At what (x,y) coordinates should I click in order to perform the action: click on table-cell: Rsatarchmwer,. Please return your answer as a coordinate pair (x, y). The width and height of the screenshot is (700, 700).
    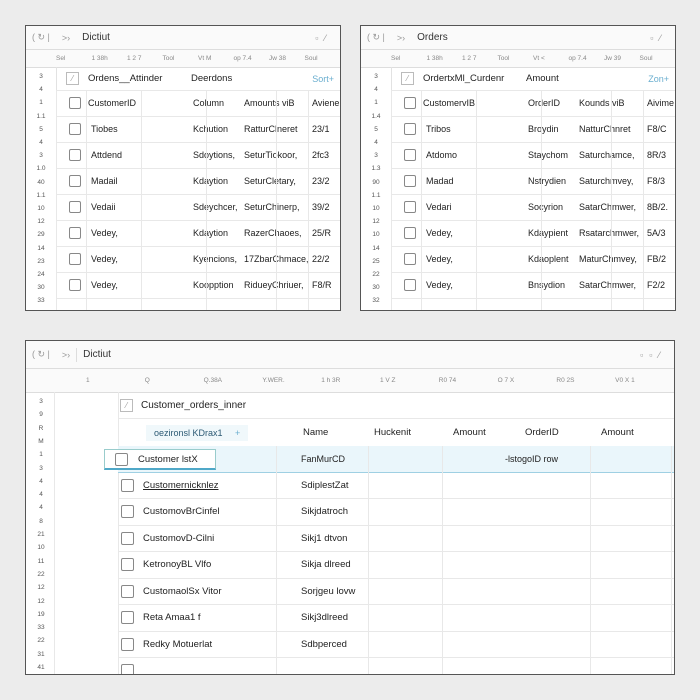
    Looking at the image, I should click on (609, 233).